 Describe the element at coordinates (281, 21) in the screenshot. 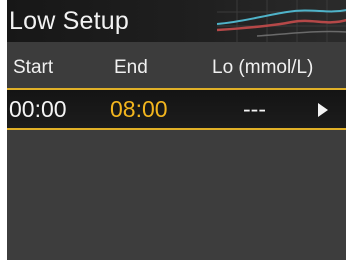

I see `glucose-trace-icon` at that location.